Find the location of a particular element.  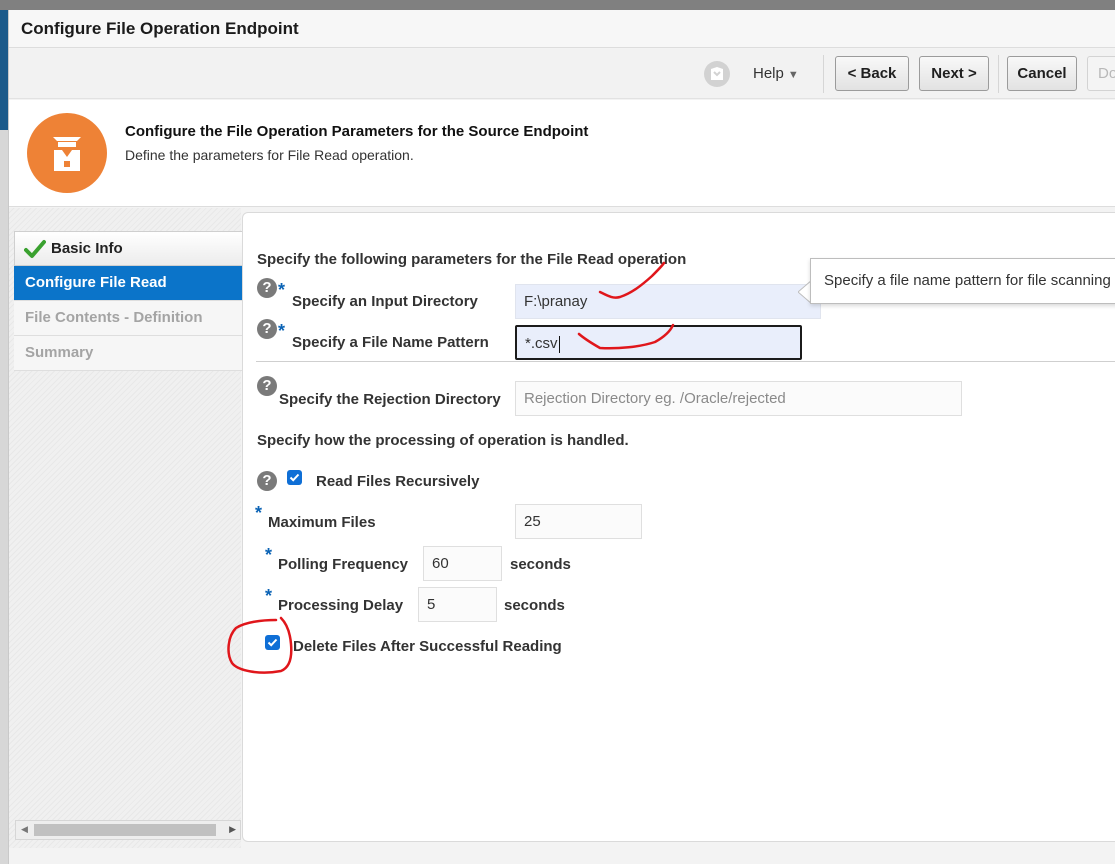

polling-frequency-value: 60 is located at coordinates (440, 563).